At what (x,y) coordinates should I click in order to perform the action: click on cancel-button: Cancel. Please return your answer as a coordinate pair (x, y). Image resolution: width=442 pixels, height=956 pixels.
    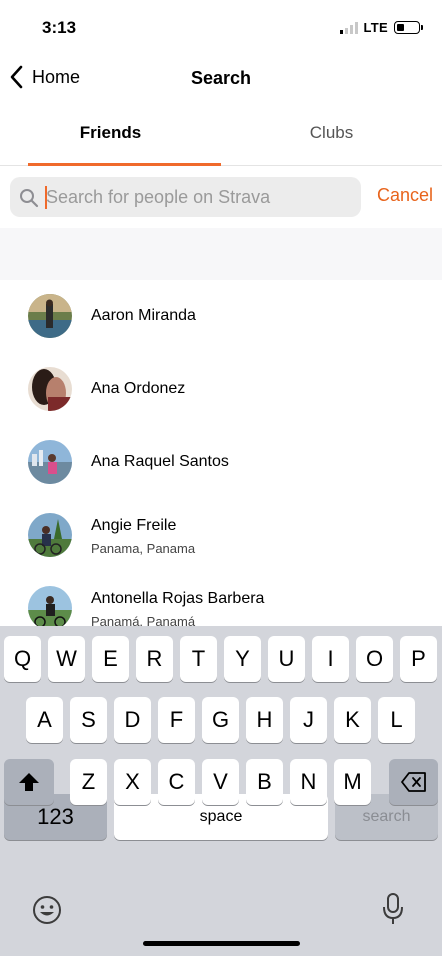
    Looking at the image, I should click on (405, 195).